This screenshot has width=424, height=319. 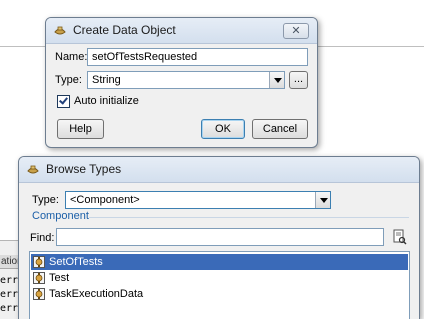 I want to click on name-label: Name:, so click(x=71, y=57).